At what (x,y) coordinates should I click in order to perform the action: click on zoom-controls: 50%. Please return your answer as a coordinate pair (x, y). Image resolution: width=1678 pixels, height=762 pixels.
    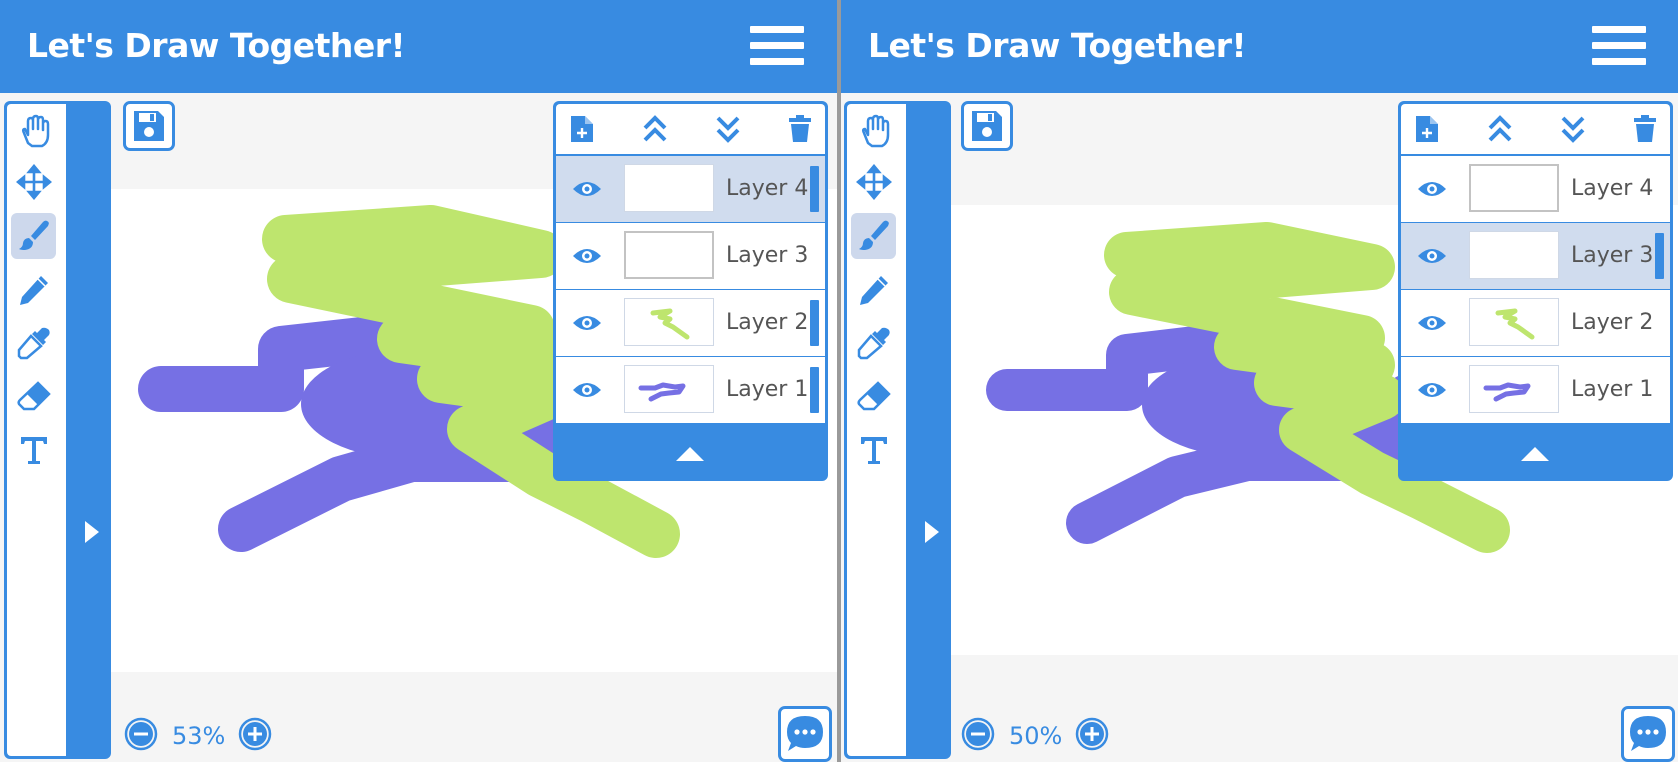
    Looking at the image, I should click on (1041, 735).